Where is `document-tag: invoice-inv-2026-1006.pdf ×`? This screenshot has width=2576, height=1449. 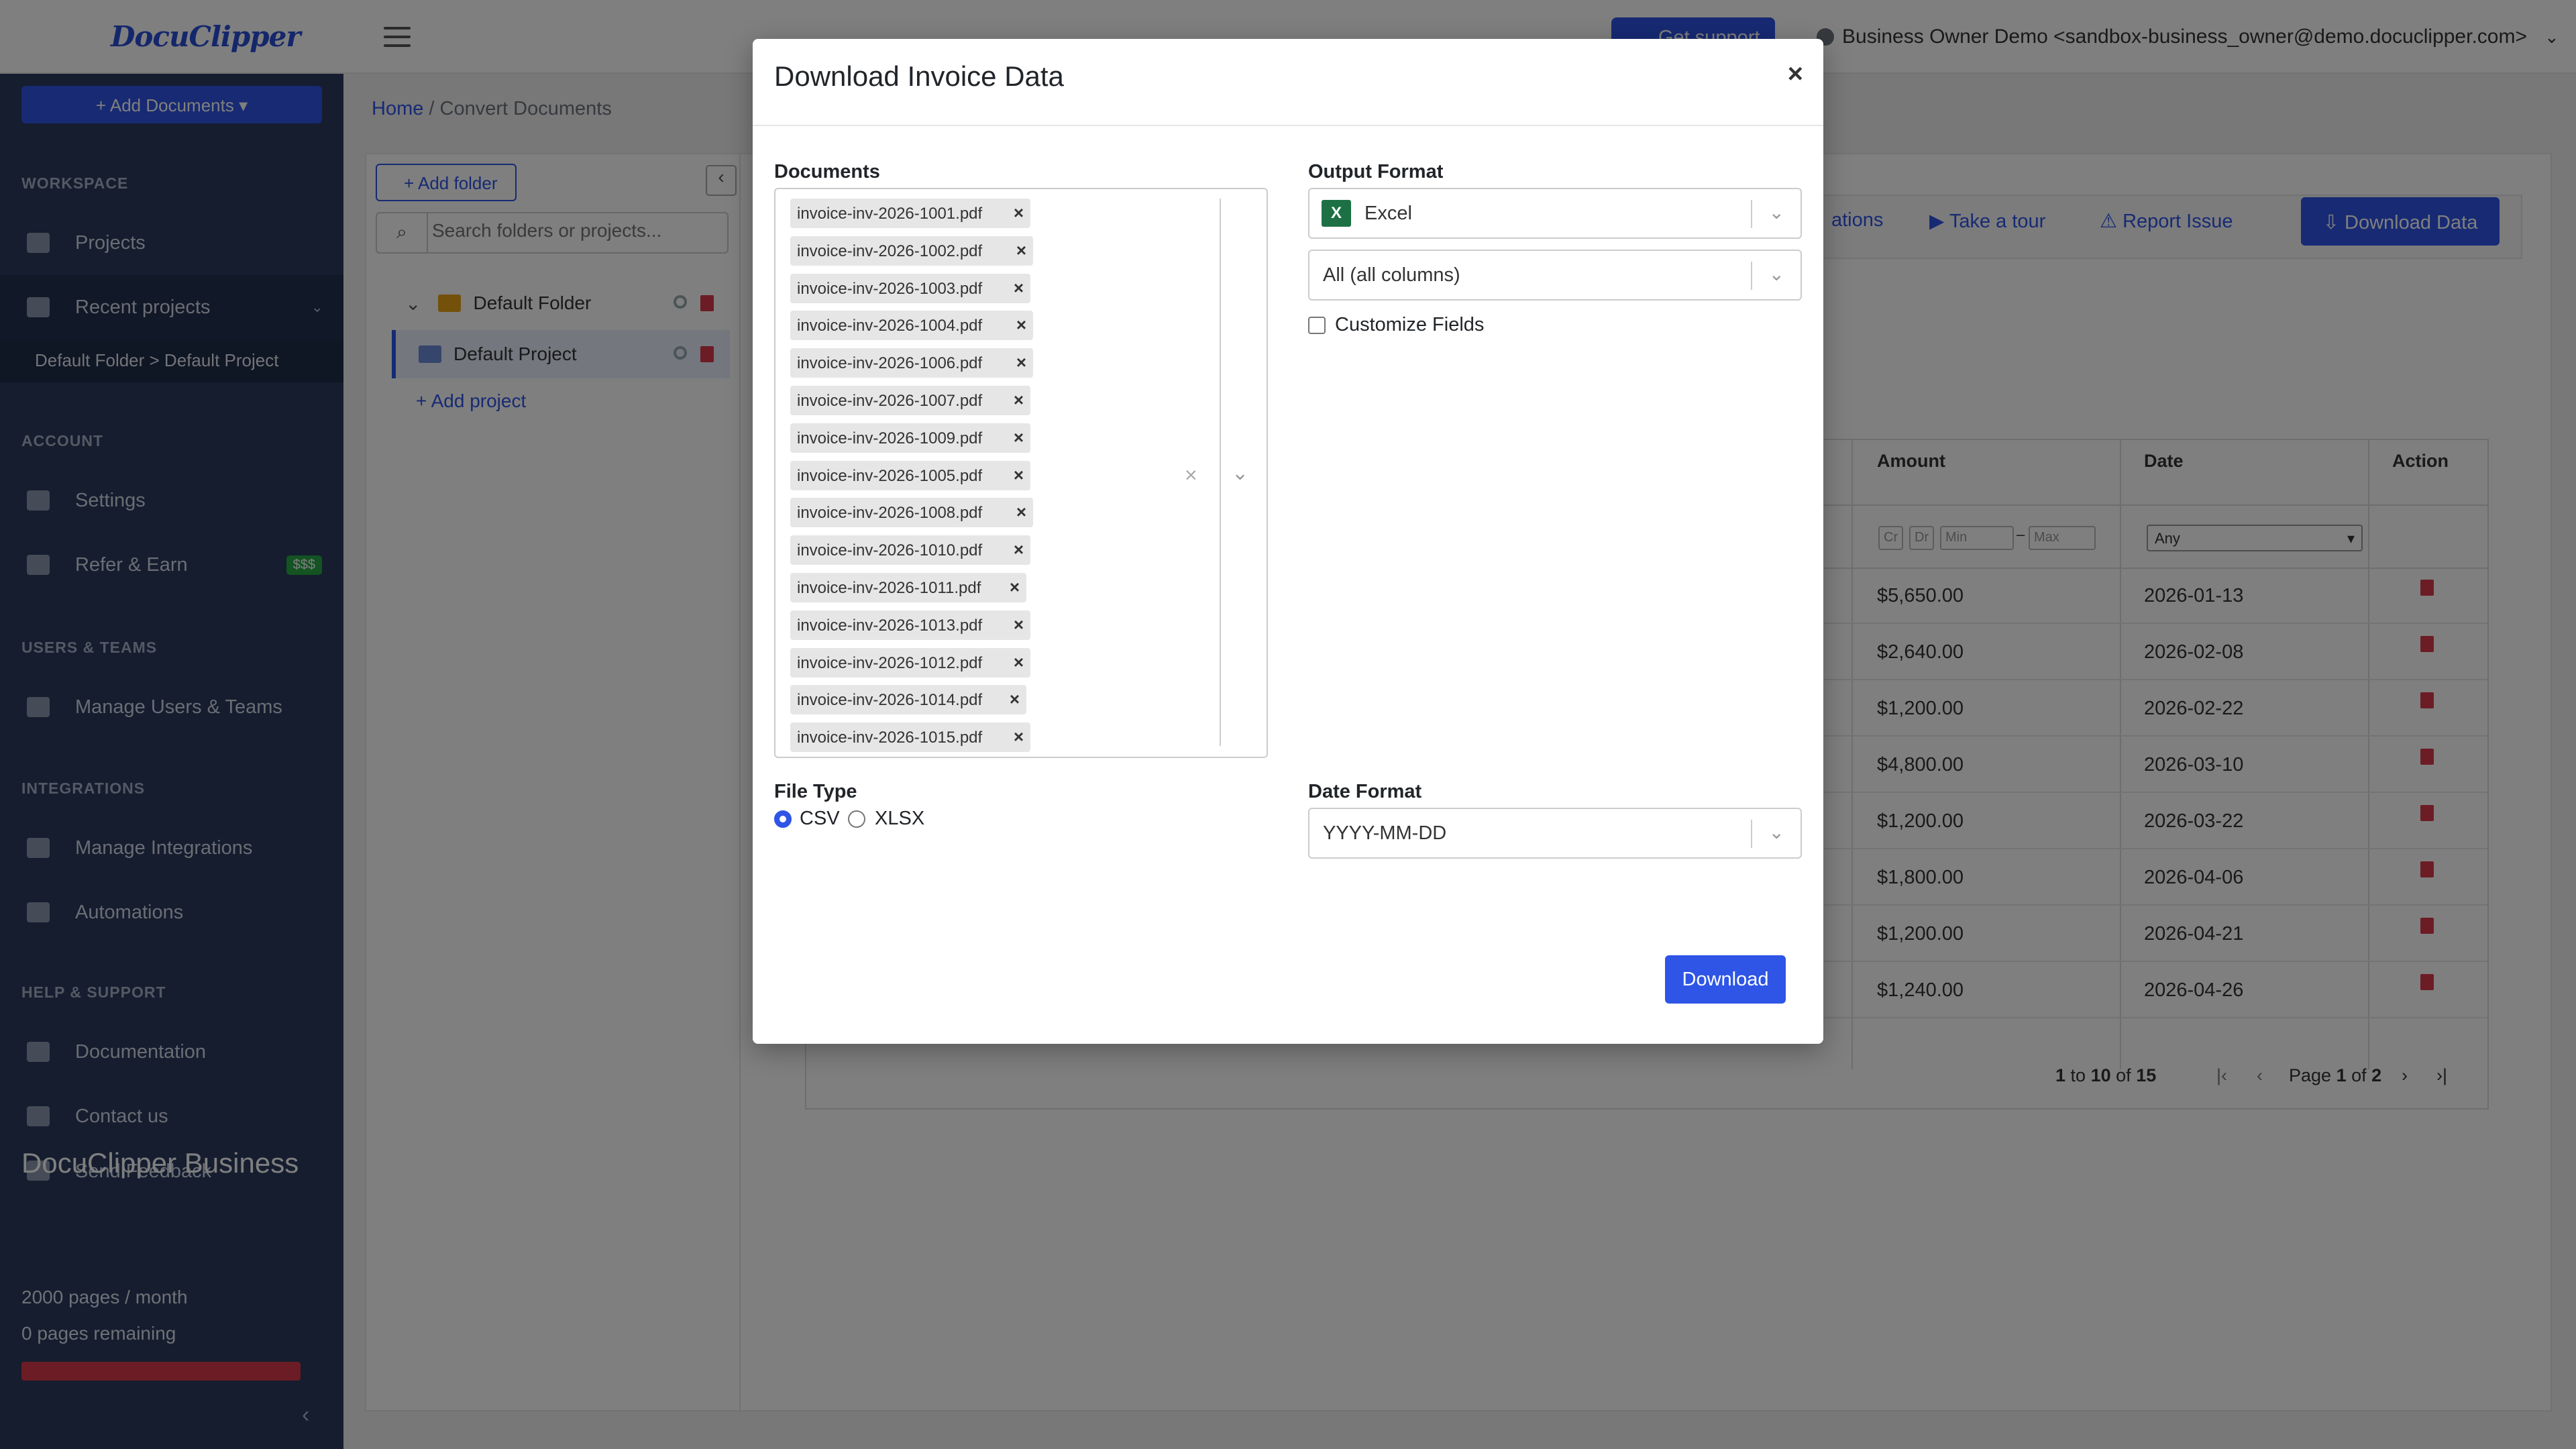 document-tag: invoice-inv-2026-1006.pdf × is located at coordinates (911, 363).